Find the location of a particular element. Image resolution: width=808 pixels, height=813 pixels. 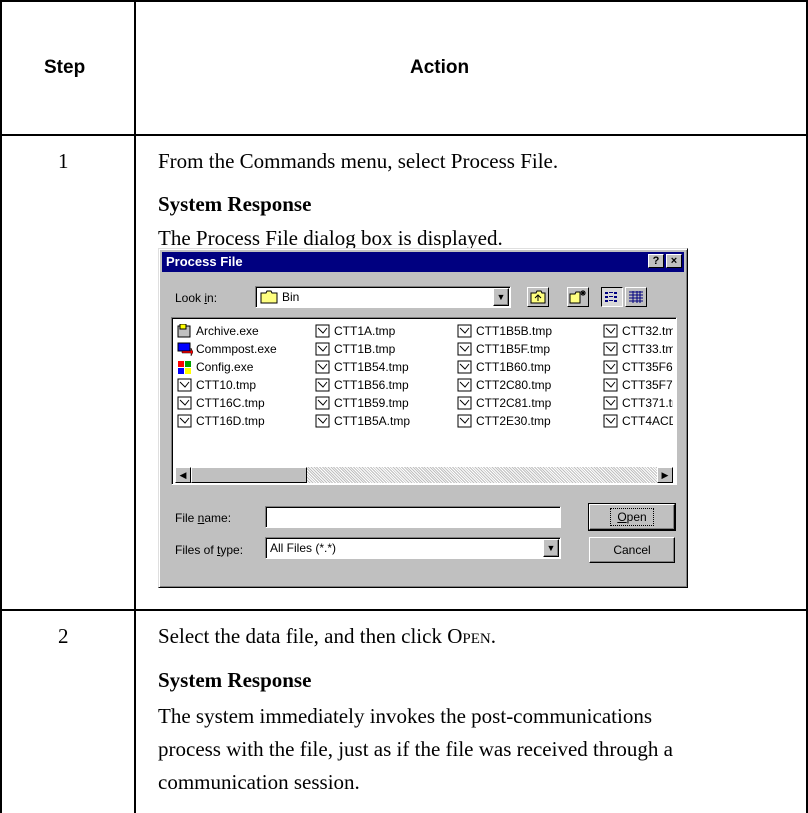

row-rule is located at coordinates (404, 610).